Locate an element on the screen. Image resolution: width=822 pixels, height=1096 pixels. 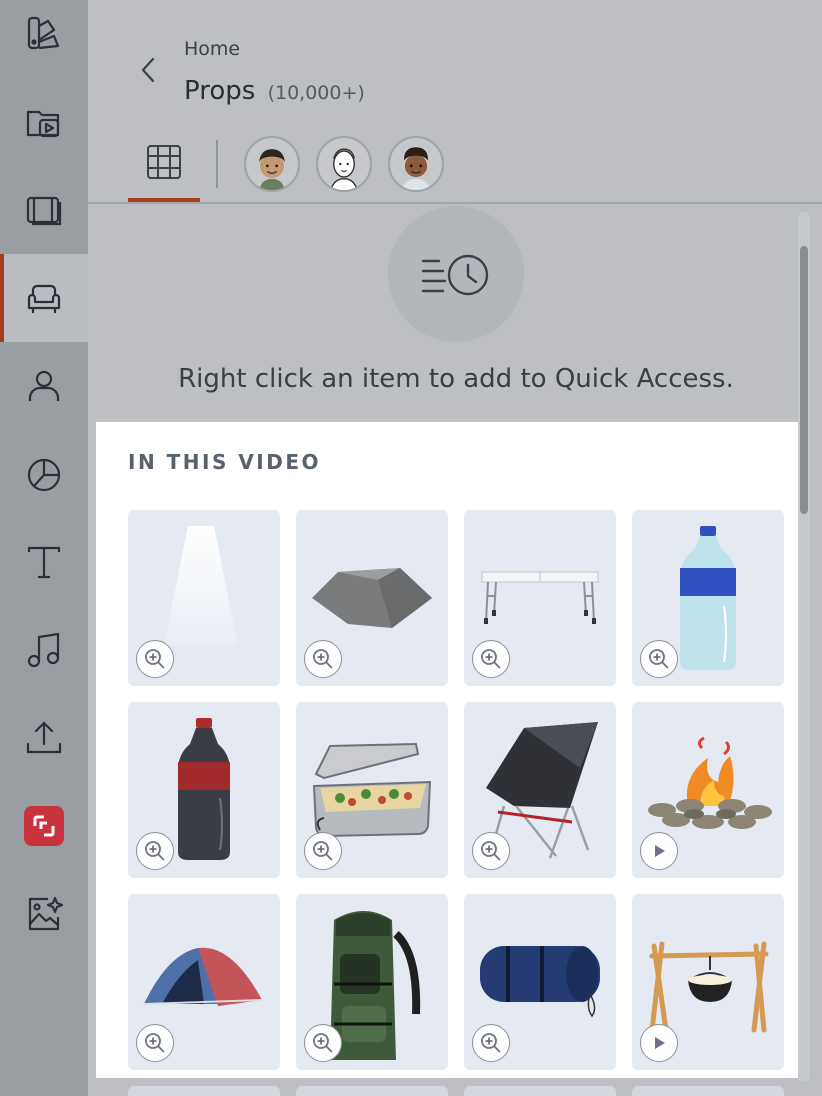
ai-image-icon is located at coordinates (46, 913).